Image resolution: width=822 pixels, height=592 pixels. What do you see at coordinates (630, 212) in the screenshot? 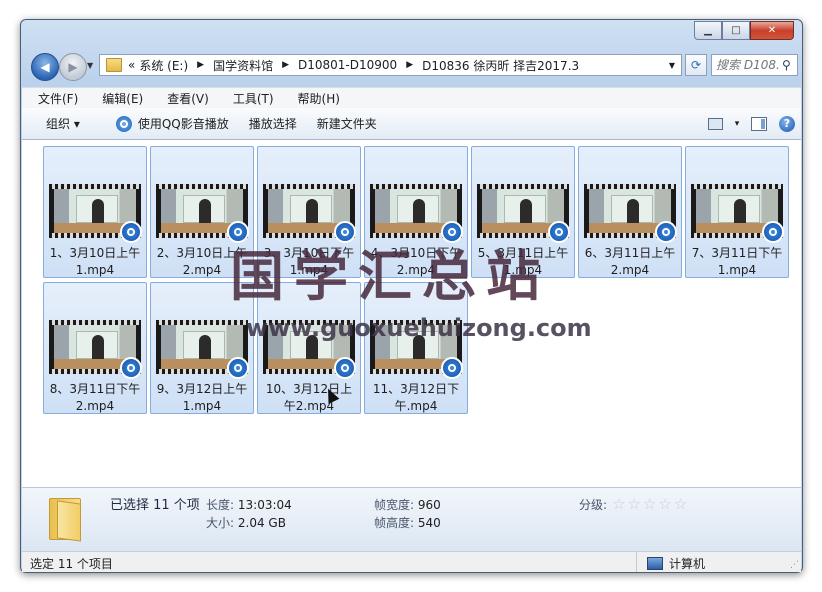
I see `file-tile: 6、3月11日上午2.mp4` at bounding box center [630, 212].